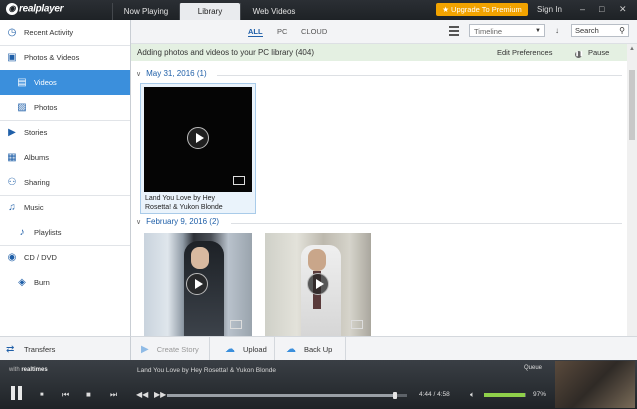 This screenshot has width=637, height=409. Describe the element at coordinates (486, 9) in the screenshot. I see `upgrade-label: Upgrade To Premium` at that location.